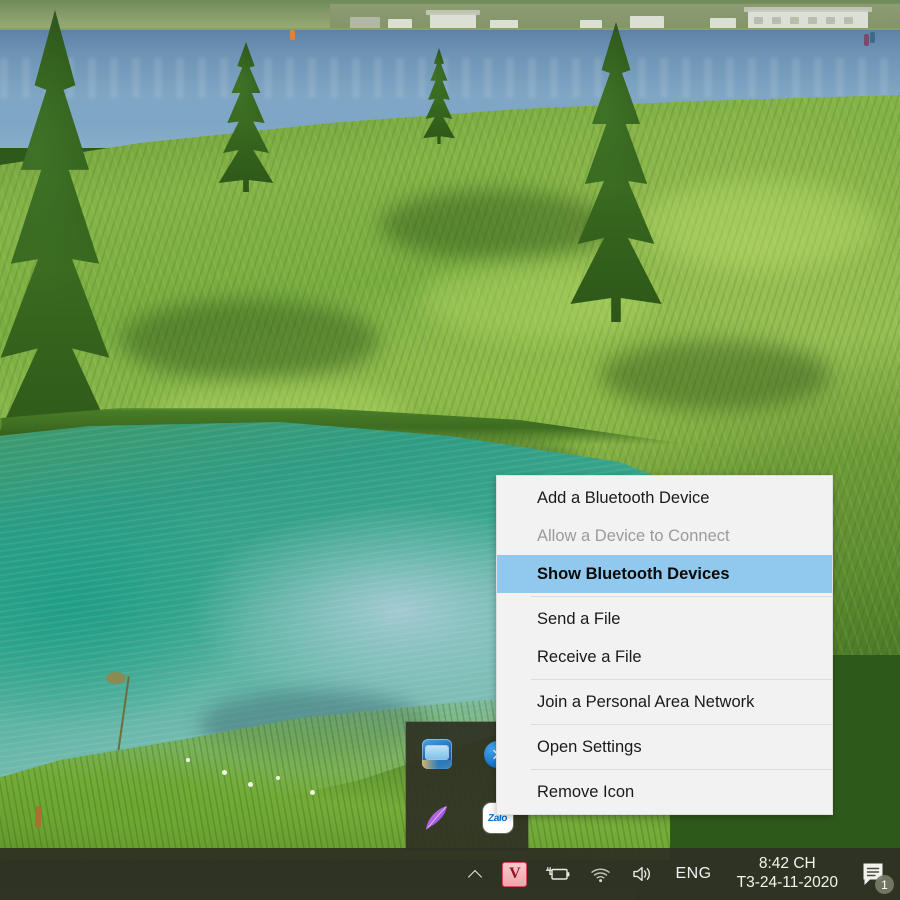 This screenshot has width=900, height=900. I want to click on wifi-icon, so click(601, 875).